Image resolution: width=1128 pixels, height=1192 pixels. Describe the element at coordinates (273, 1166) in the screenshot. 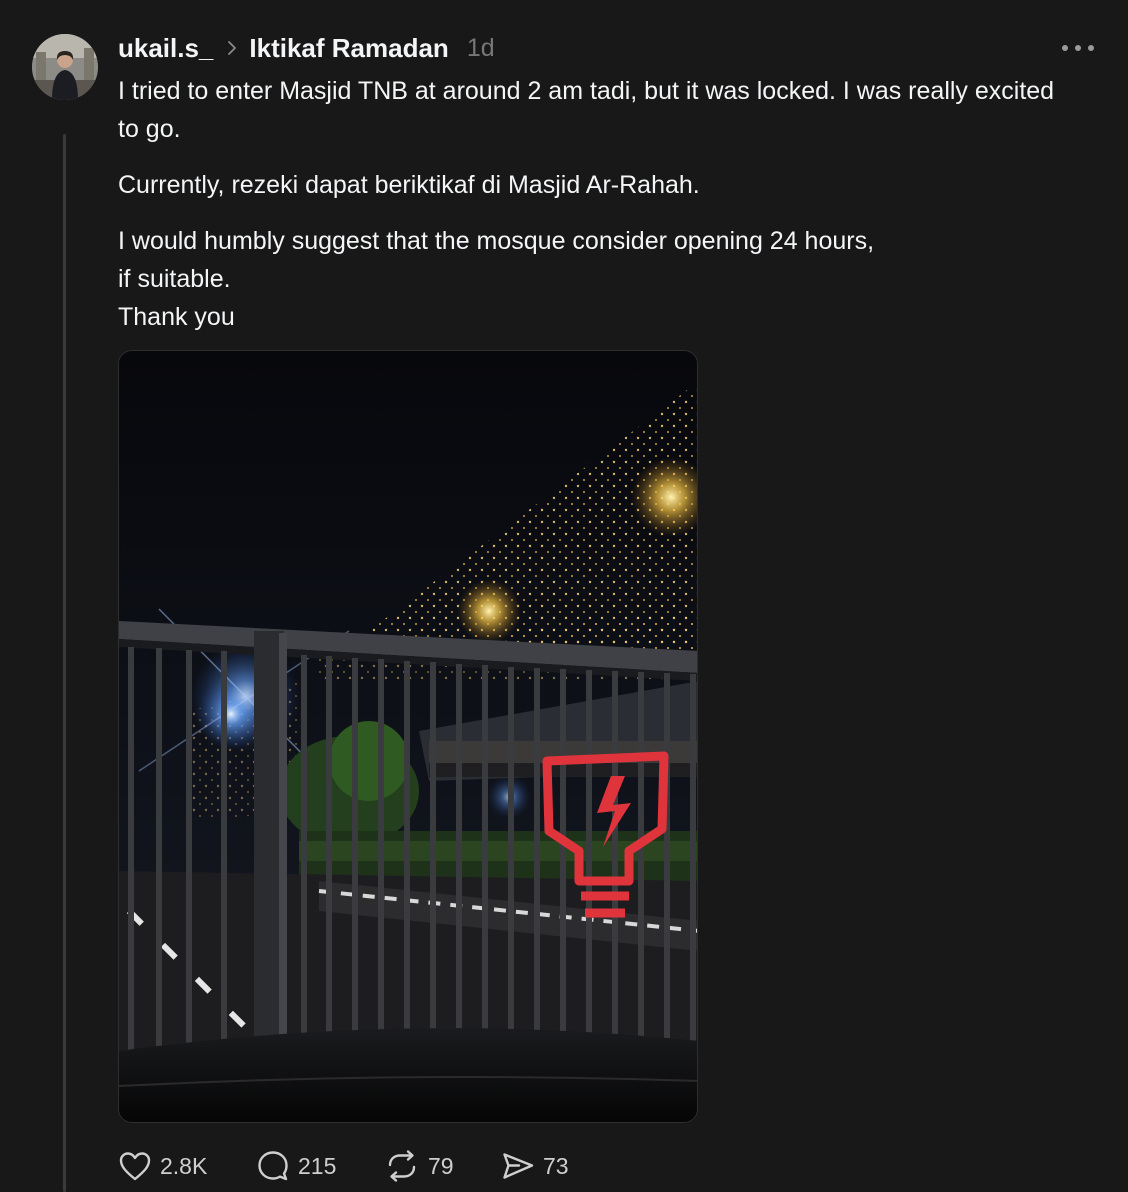

I see `speech-bubble-icon` at that location.